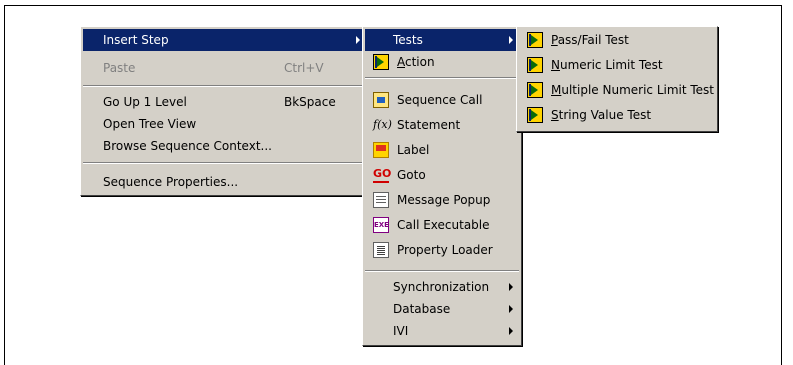 The height and width of the screenshot is (365, 793). What do you see at coordinates (381, 100) in the screenshot?
I see `sequence-call-icon` at bounding box center [381, 100].